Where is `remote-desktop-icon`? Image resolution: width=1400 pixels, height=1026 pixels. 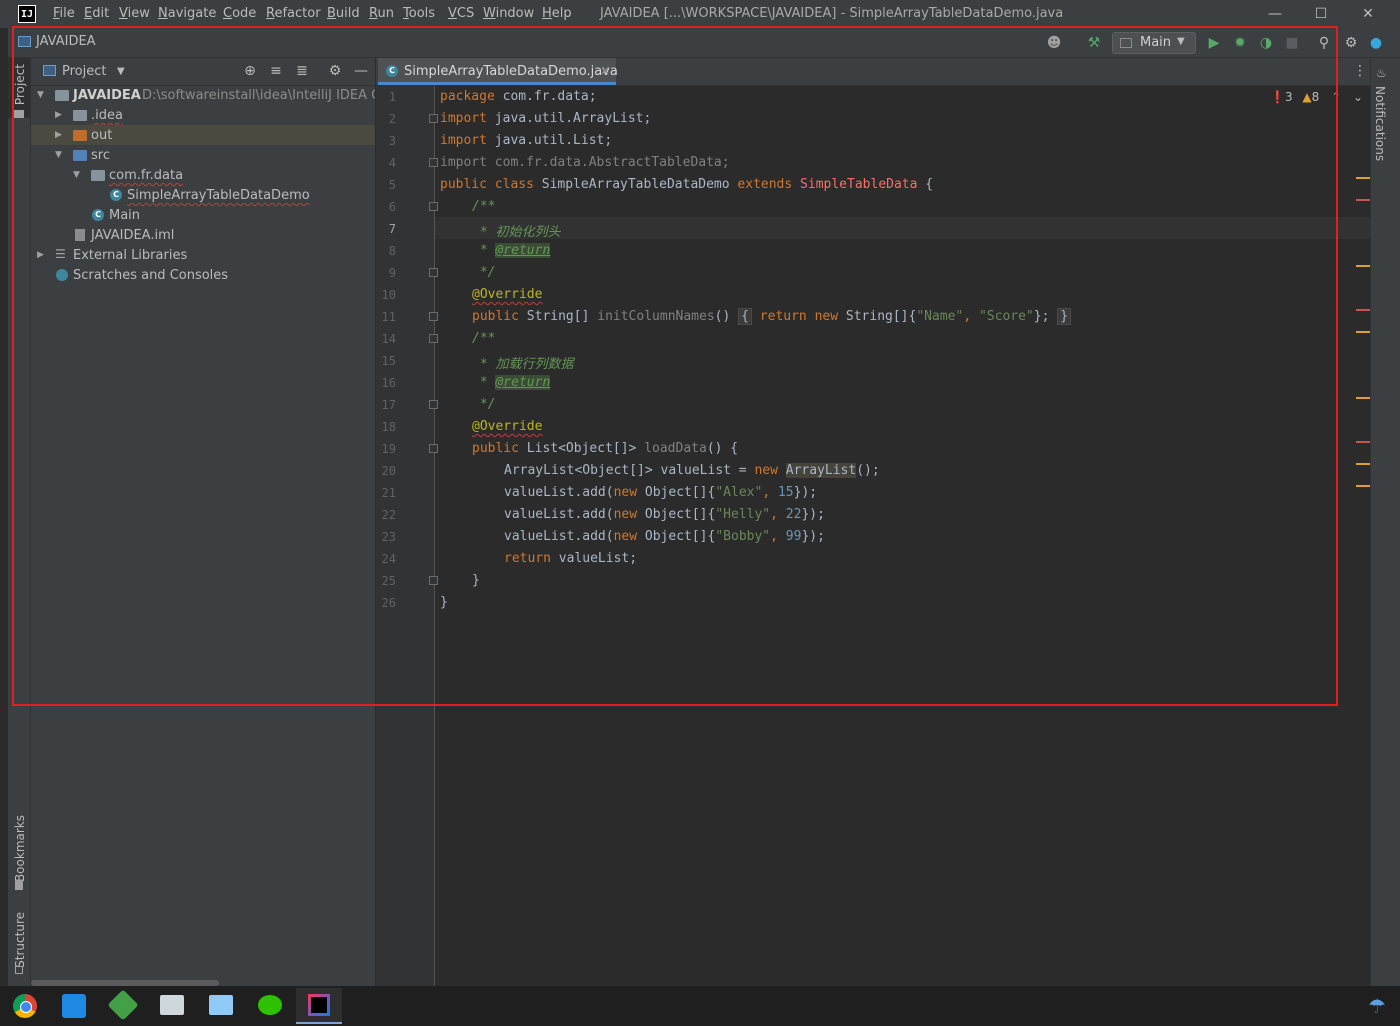 remote-desktop-icon is located at coordinates (221, 1006).